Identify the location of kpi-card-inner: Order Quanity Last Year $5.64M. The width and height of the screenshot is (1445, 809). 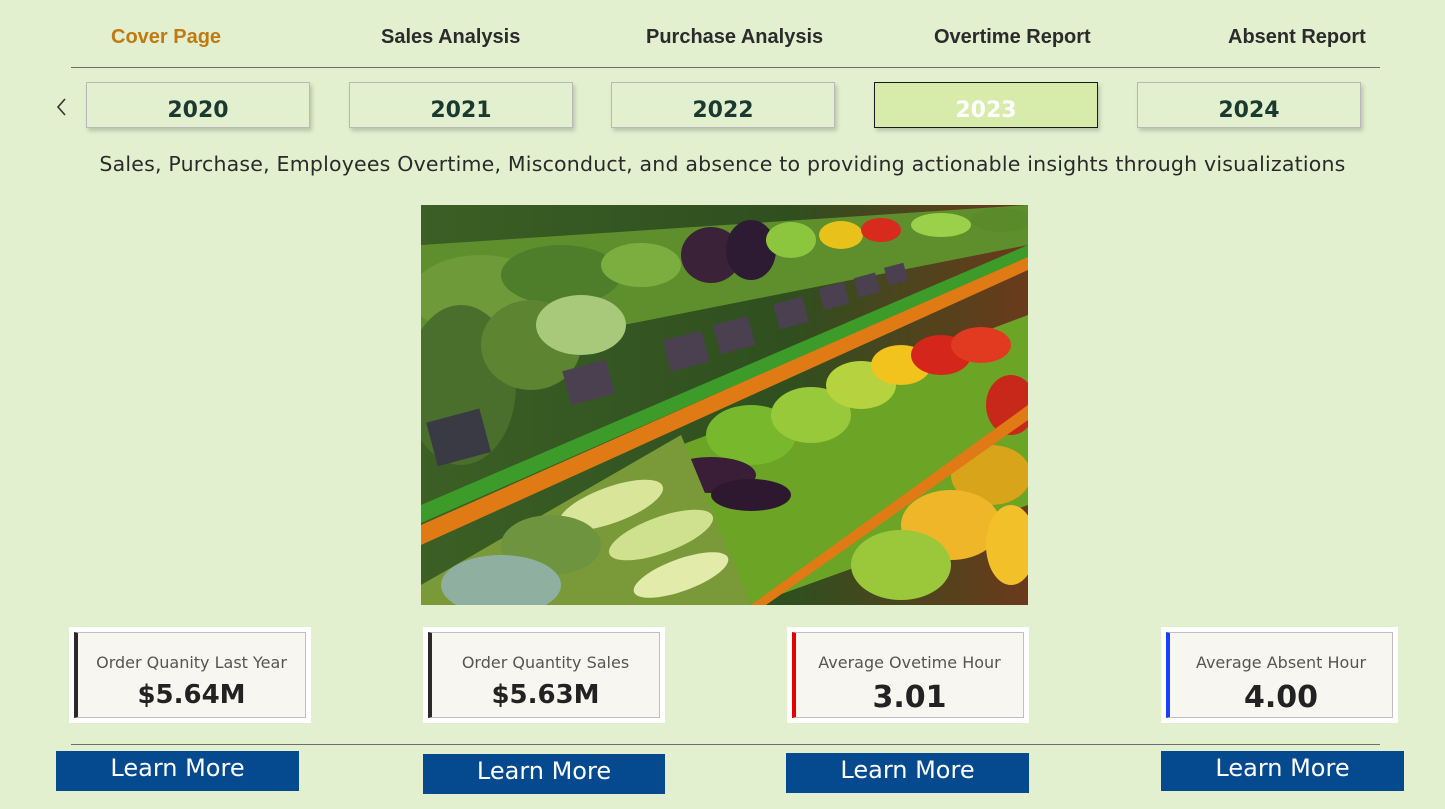
(190, 675).